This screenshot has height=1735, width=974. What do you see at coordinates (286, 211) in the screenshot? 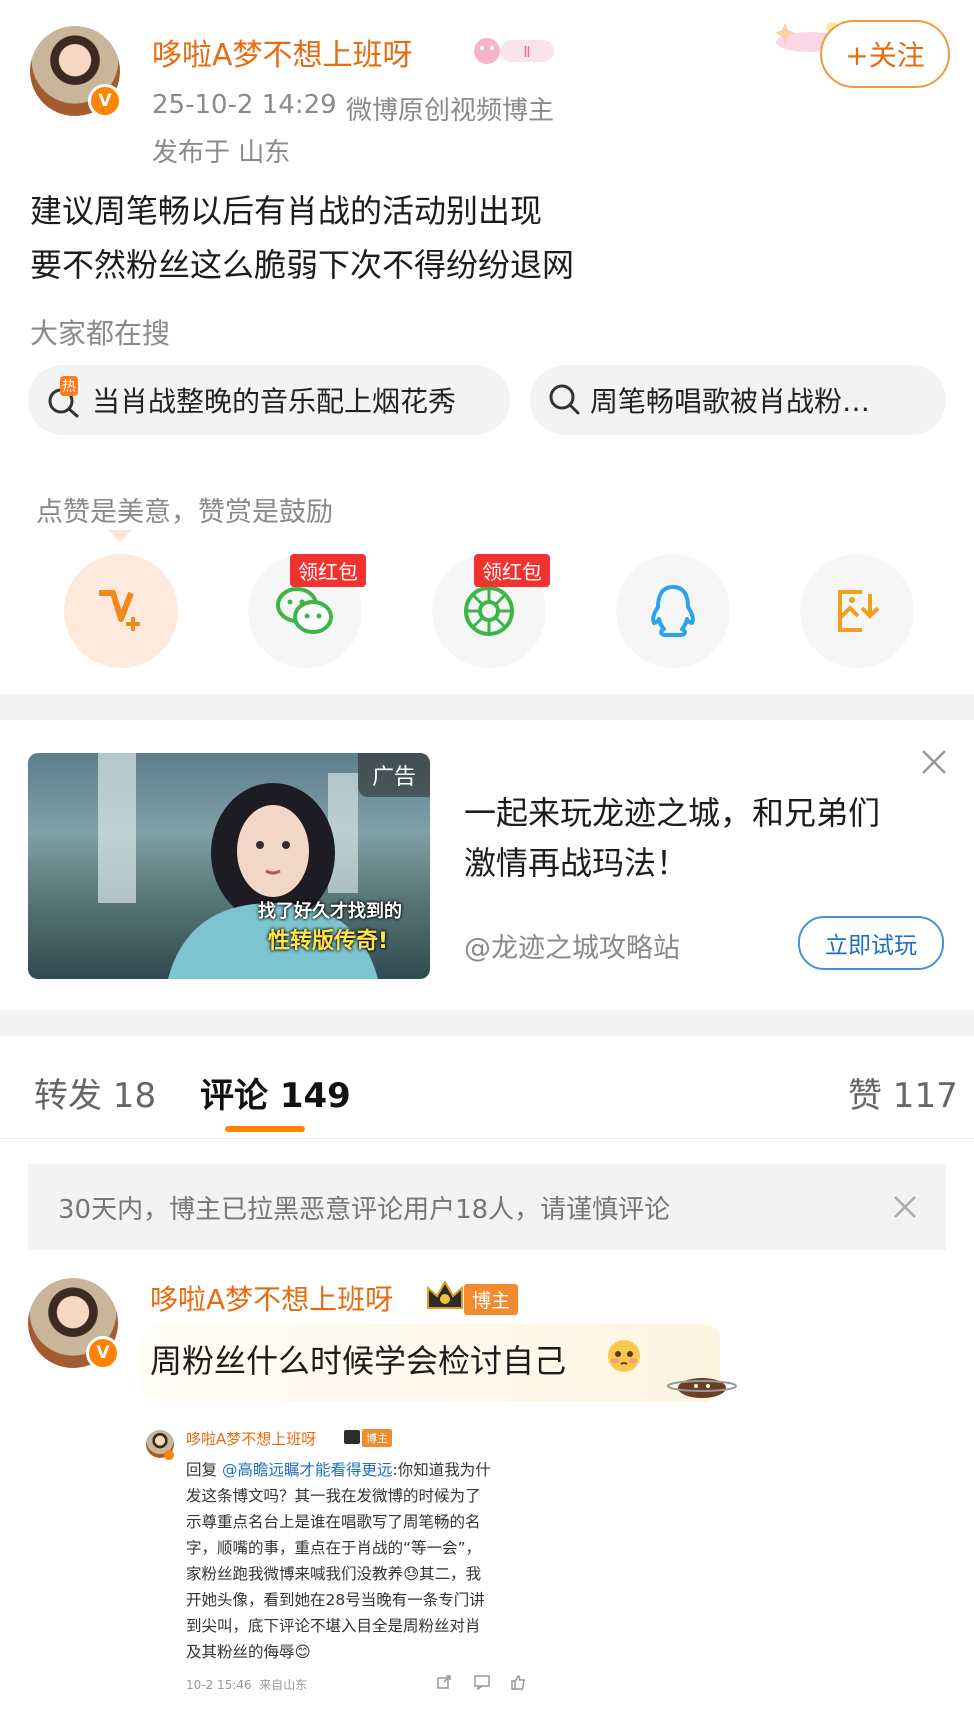
I see `post-text-line1: 建议周笔畅以后有肖战的活动别出现` at bounding box center [286, 211].